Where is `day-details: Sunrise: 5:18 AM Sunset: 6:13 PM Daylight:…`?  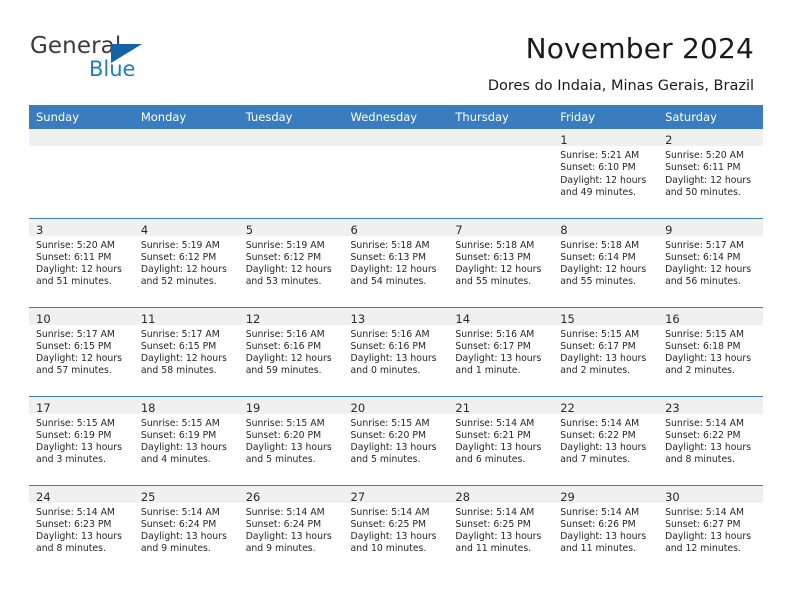
day-details: Sunrise: 5:18 AM Sunset: 6:13 PM Daylight:… is located at coordinates (396, 262).